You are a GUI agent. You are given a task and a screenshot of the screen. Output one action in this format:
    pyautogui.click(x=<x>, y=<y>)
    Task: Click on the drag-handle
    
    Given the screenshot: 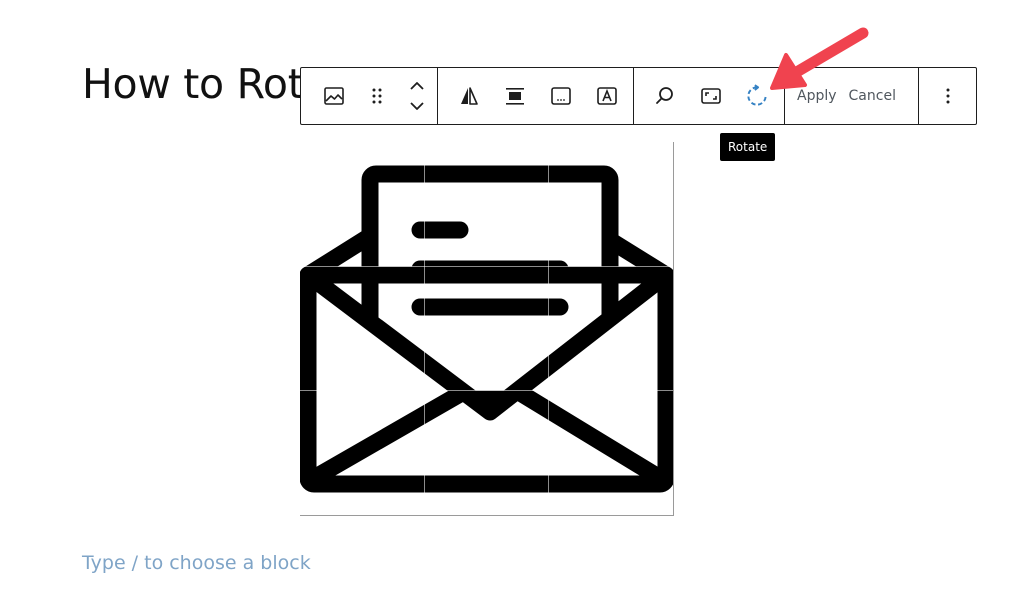 What is the action you would take?
    pyautogui.click(x=377, y=96)
    